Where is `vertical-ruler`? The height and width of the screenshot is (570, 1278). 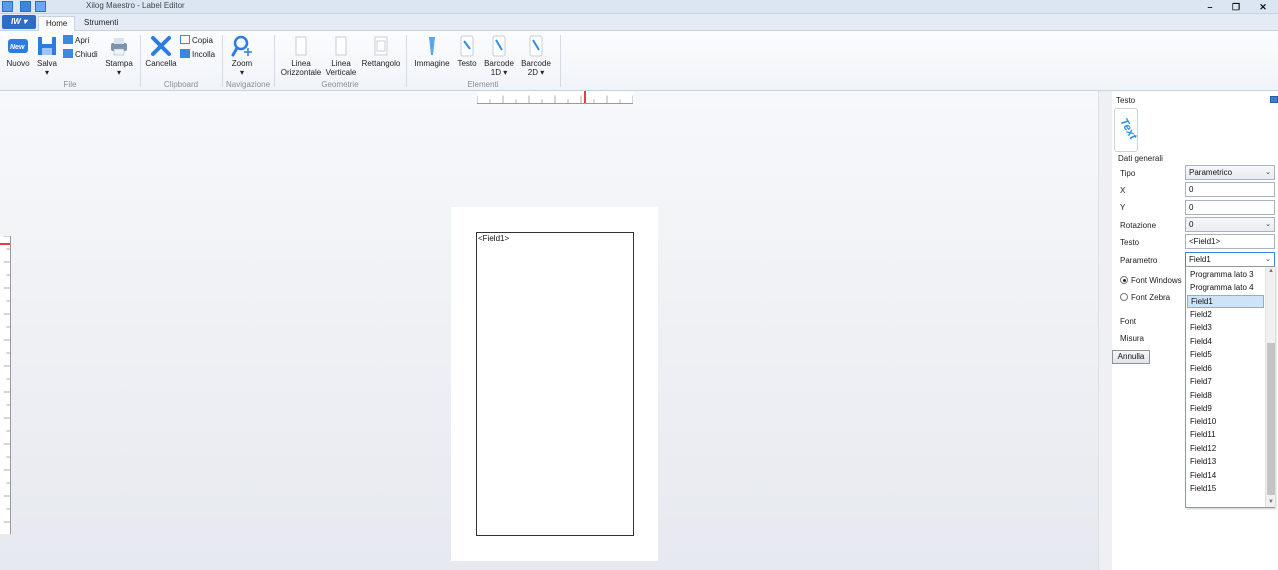
vertical-ruler is located at coordinates (5, 385).